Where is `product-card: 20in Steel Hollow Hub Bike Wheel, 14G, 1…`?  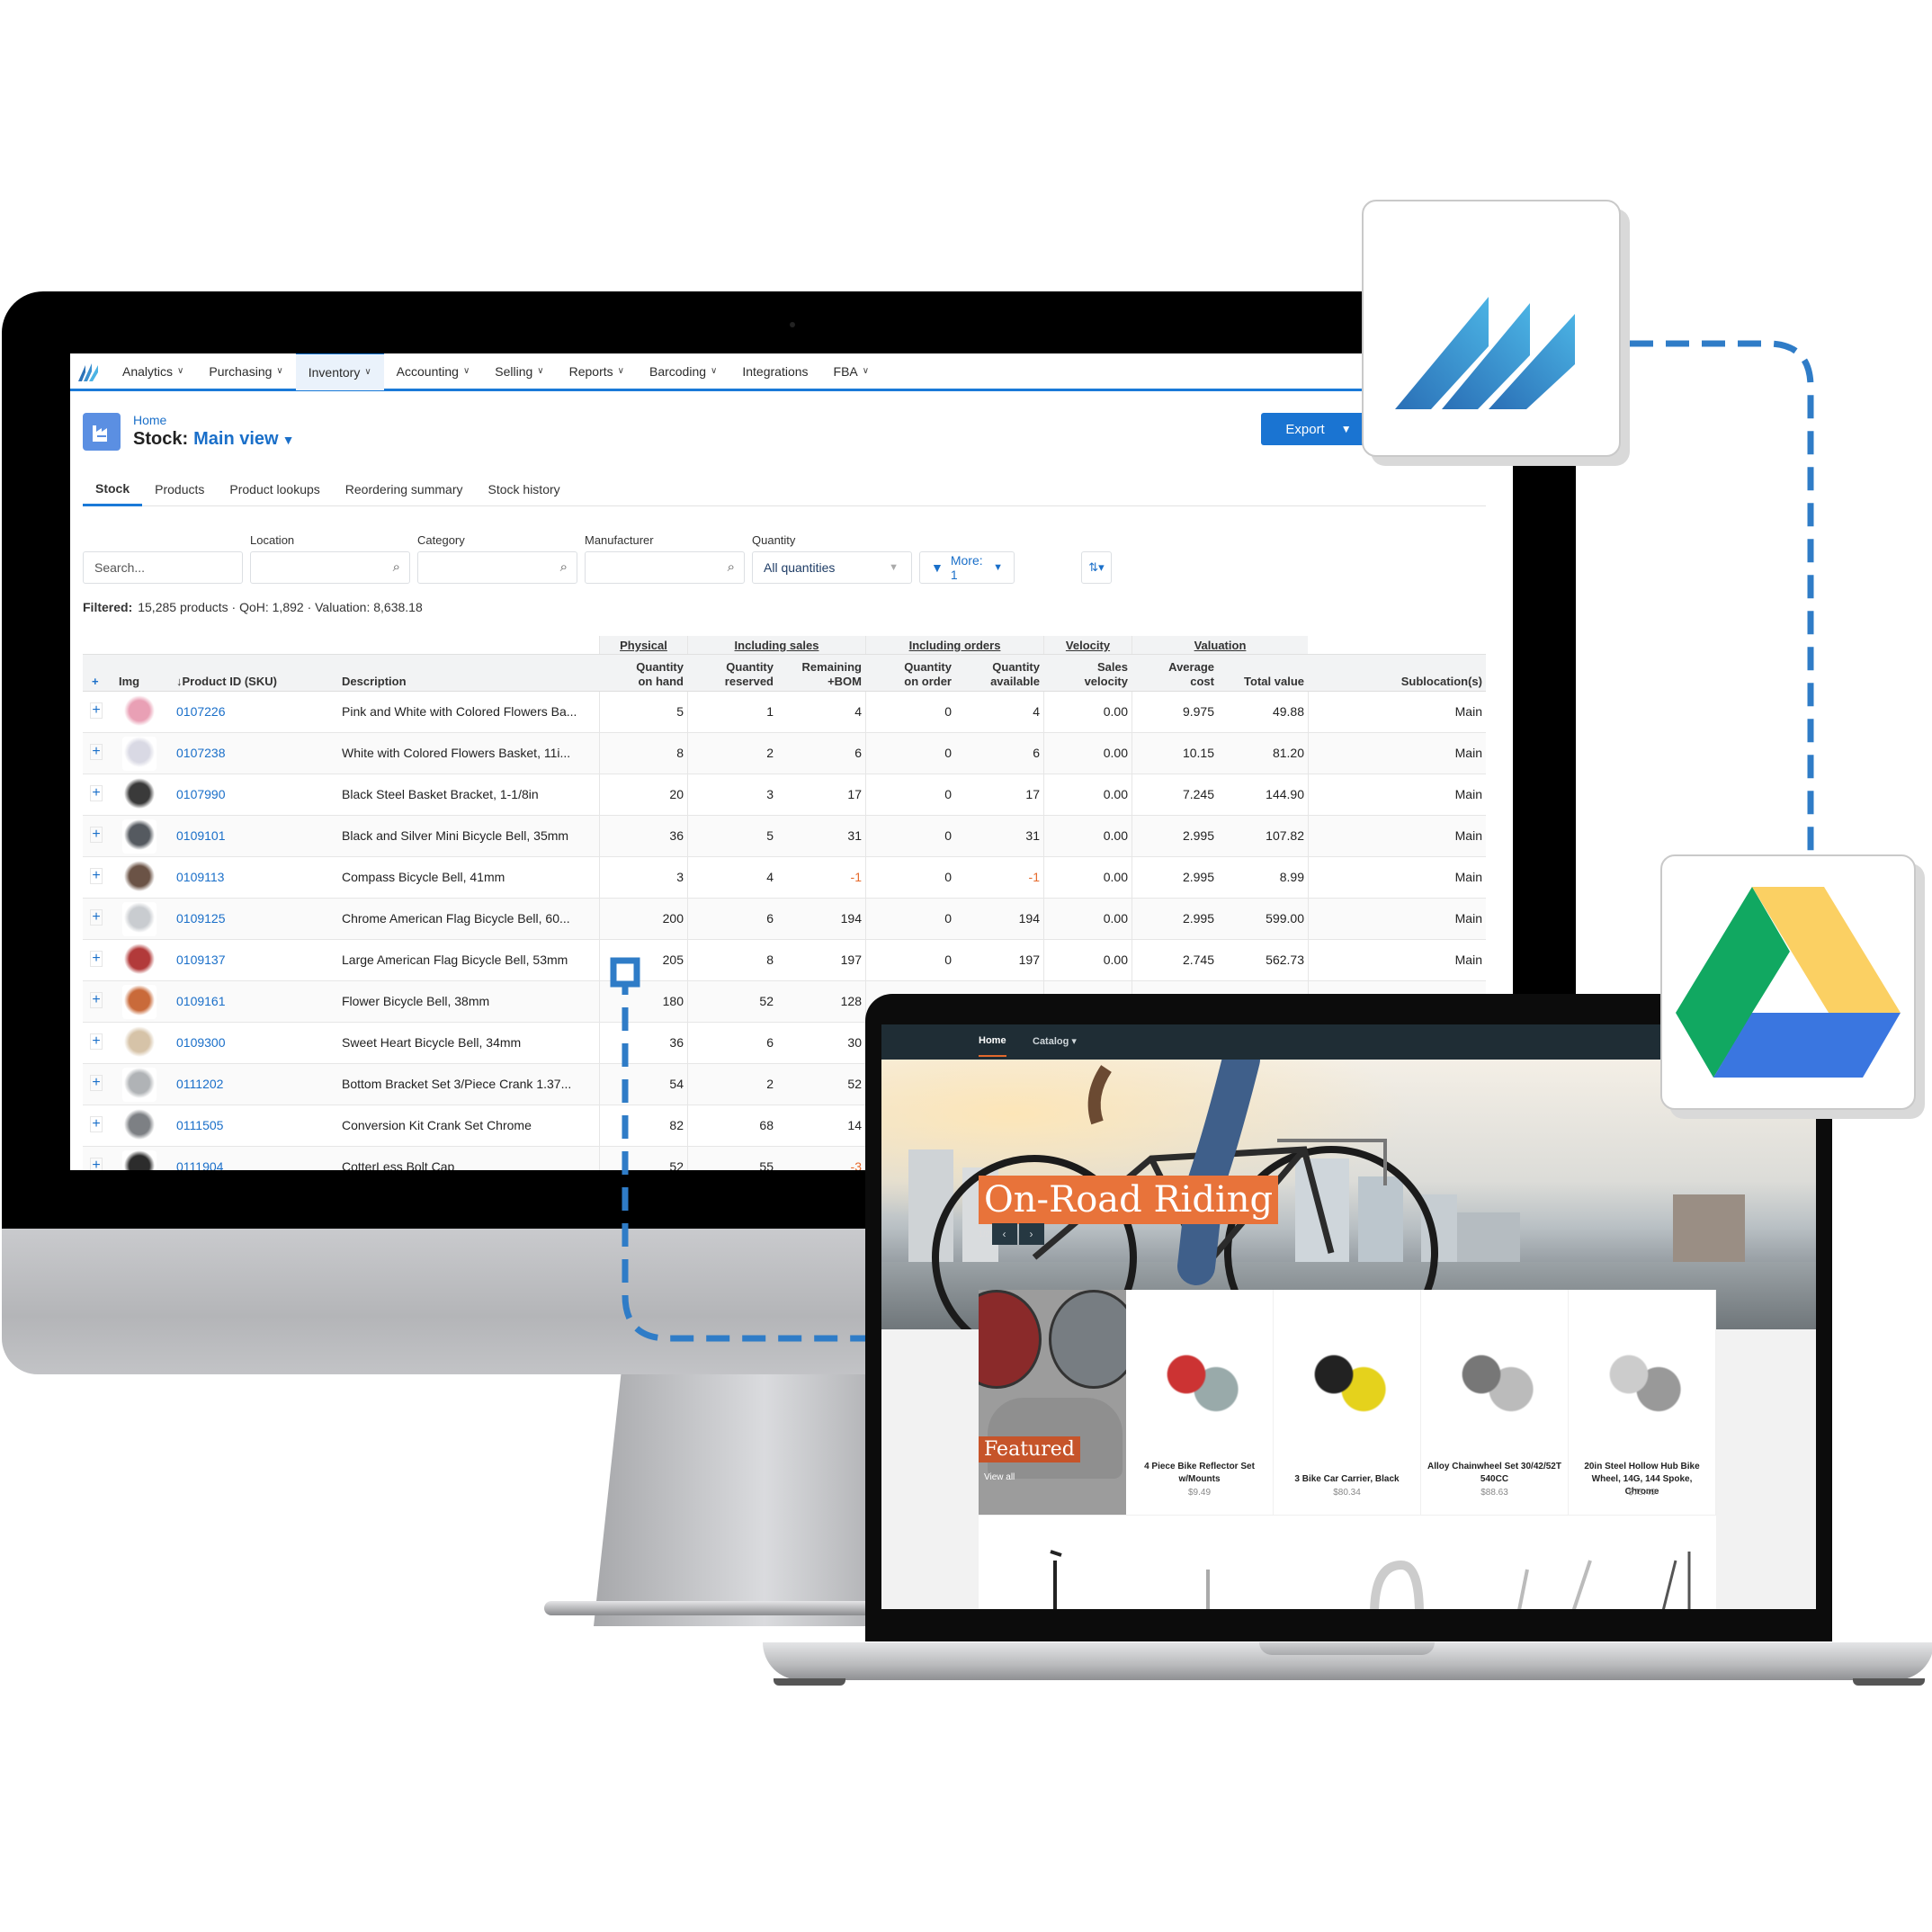 product-card: 20in Steel Hollow Hub Bike Wheel, 14G, 1… is located at coordinates (1642, 1402).